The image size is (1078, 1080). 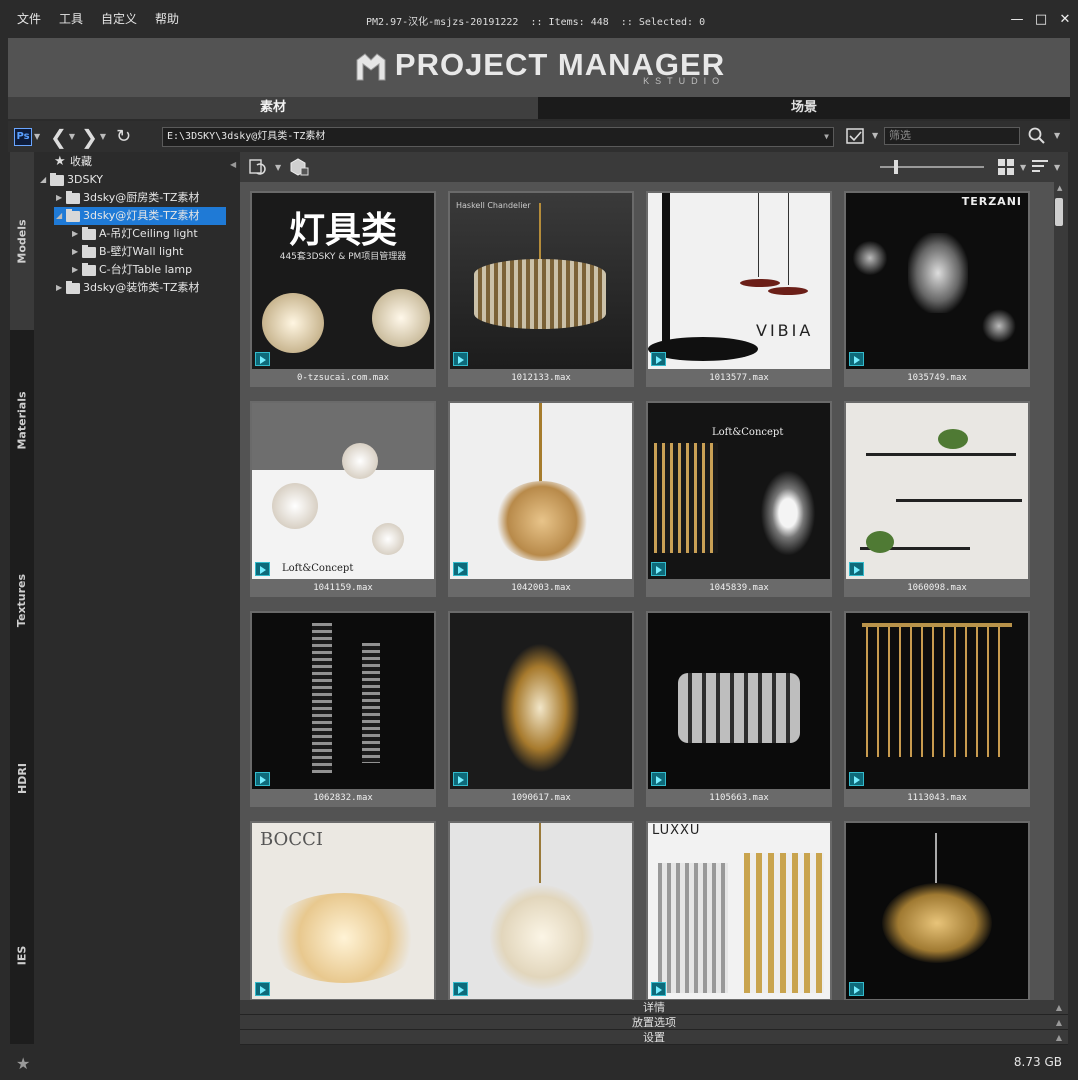 I want to click on path-input: E:\3DSKY\3dsky@灯具类-TZ素材 ▼, so click(x=498, y=137).